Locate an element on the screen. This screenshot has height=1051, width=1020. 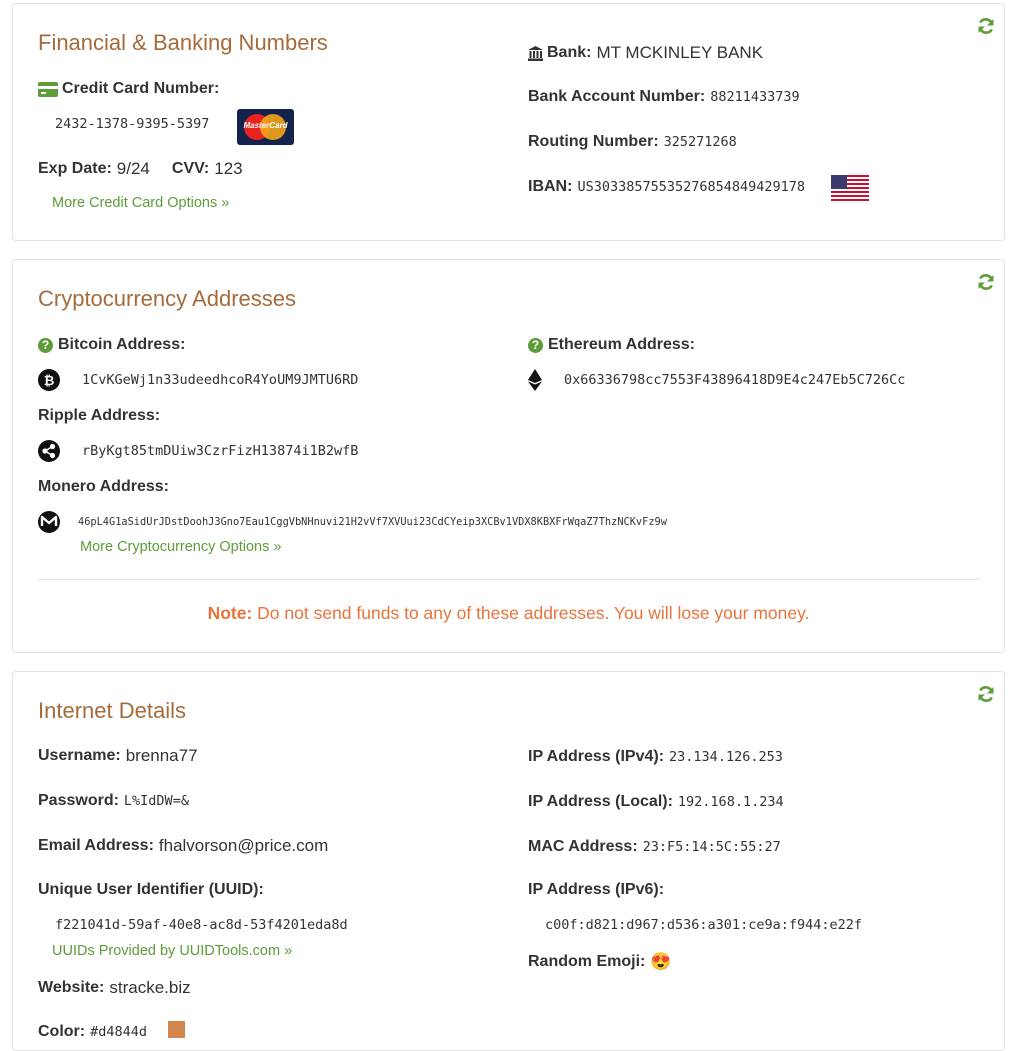
bitcoin-row: ₿ 1CvKGeWj1n33udeedhcoR4YoUM9JMTU6RD is located at coordinates (198, 380).